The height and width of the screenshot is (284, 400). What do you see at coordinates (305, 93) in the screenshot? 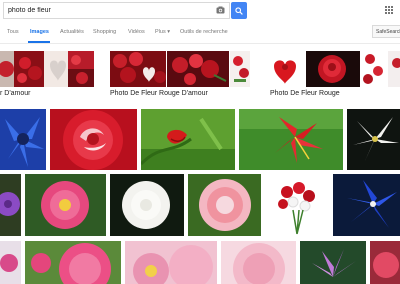
I see `related-chip-3-label: Photo De Fleur Rouge` at bounding box center [305, 93].